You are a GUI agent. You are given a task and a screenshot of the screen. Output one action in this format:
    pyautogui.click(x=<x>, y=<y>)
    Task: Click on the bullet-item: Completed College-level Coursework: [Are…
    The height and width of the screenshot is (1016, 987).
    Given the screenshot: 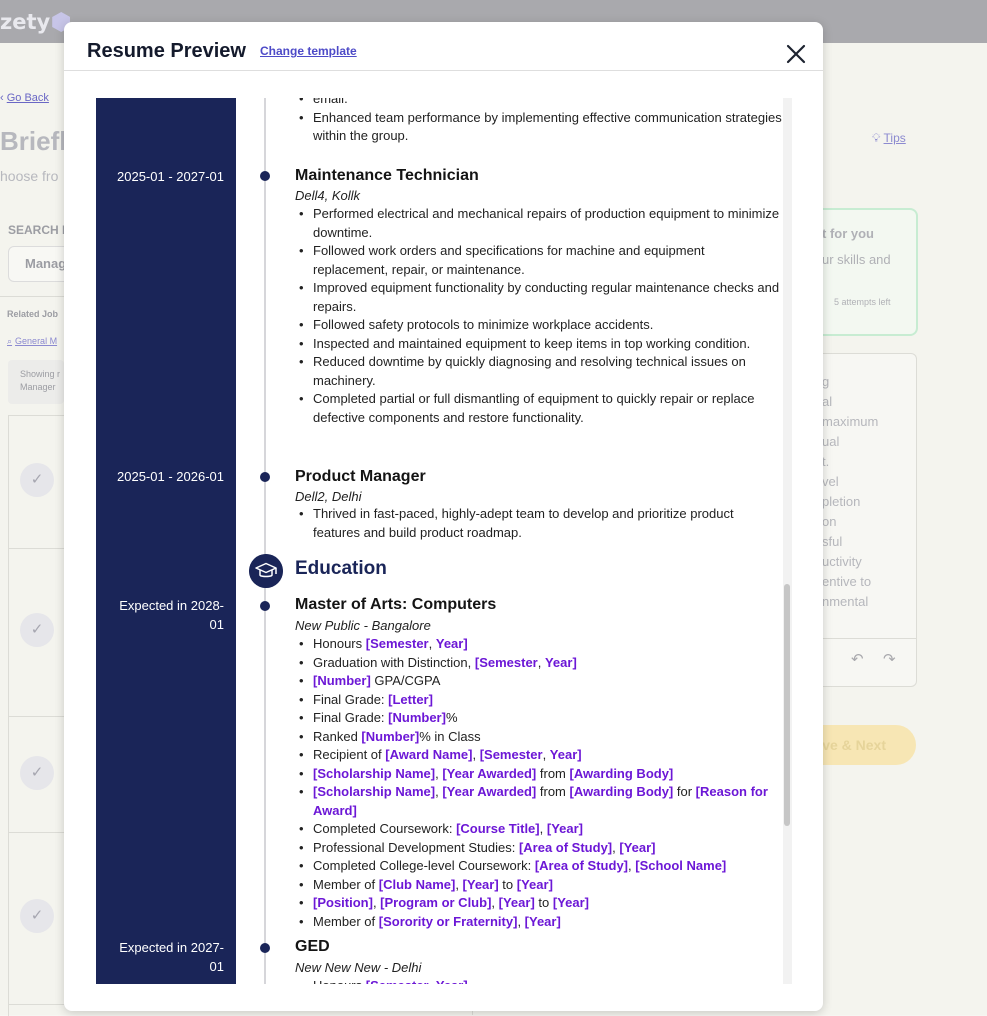 What is the action you would take?
    pyautogui.click(x=541, y=866)
    